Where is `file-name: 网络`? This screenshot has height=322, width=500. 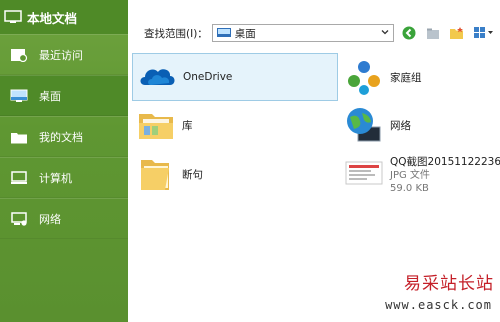 file-name: 网络 is located at coordinates (400, 125).